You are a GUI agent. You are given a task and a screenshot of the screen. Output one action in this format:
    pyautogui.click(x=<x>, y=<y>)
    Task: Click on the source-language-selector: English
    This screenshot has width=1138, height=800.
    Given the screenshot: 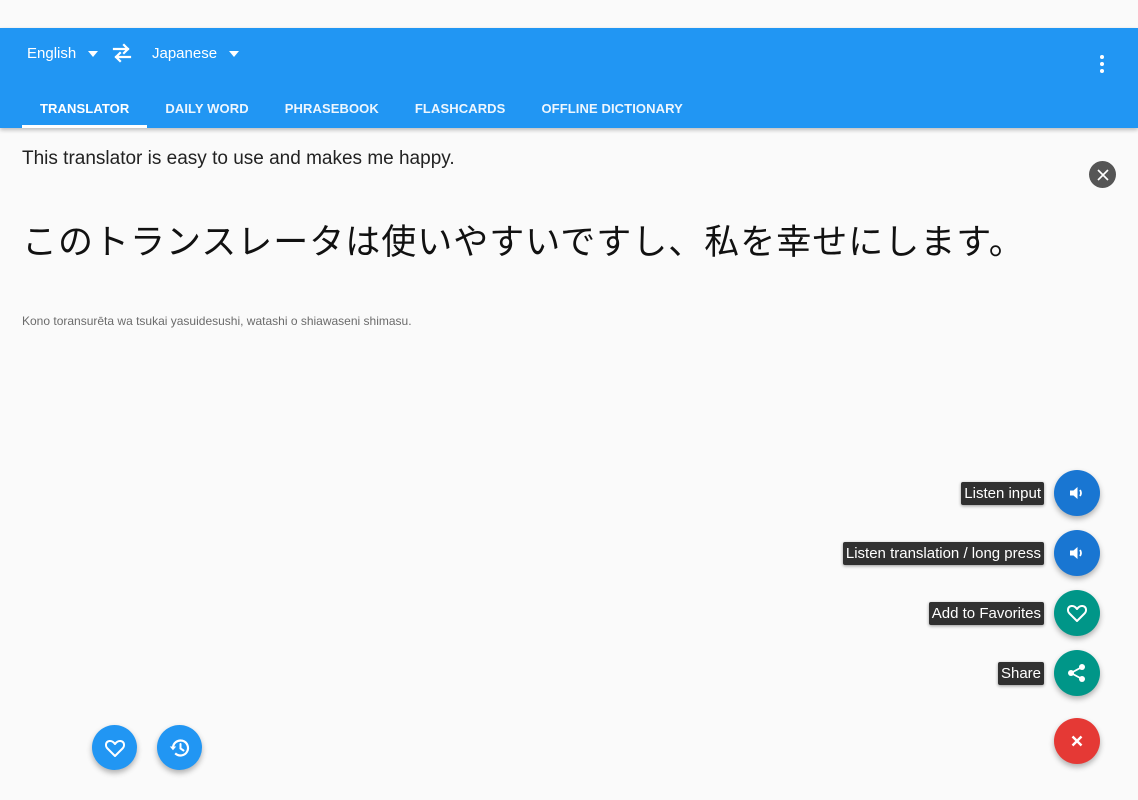 What is the action you would take?
    pyautogui.click(x=63, y=53)
    